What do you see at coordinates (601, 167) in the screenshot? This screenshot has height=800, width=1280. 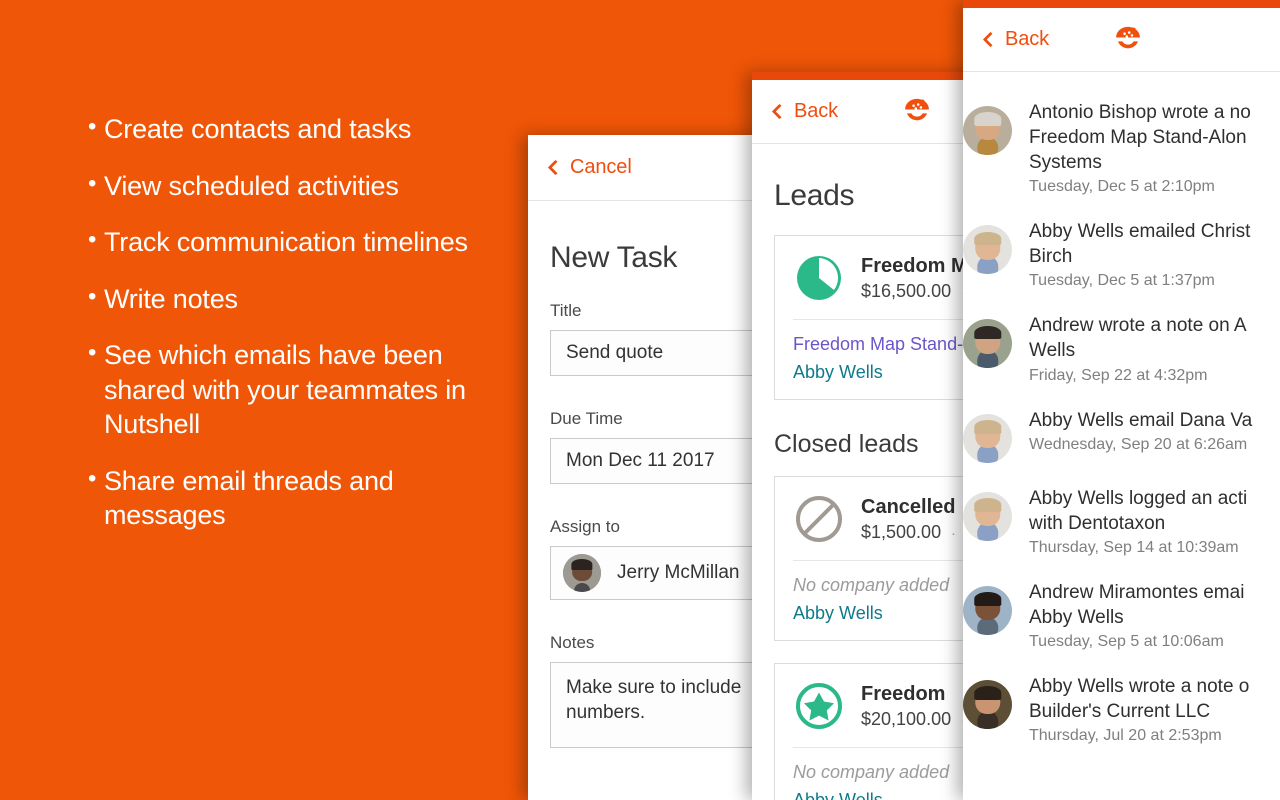 I see `cancel-button-label: Cancel` at bounding box center [601, 167].